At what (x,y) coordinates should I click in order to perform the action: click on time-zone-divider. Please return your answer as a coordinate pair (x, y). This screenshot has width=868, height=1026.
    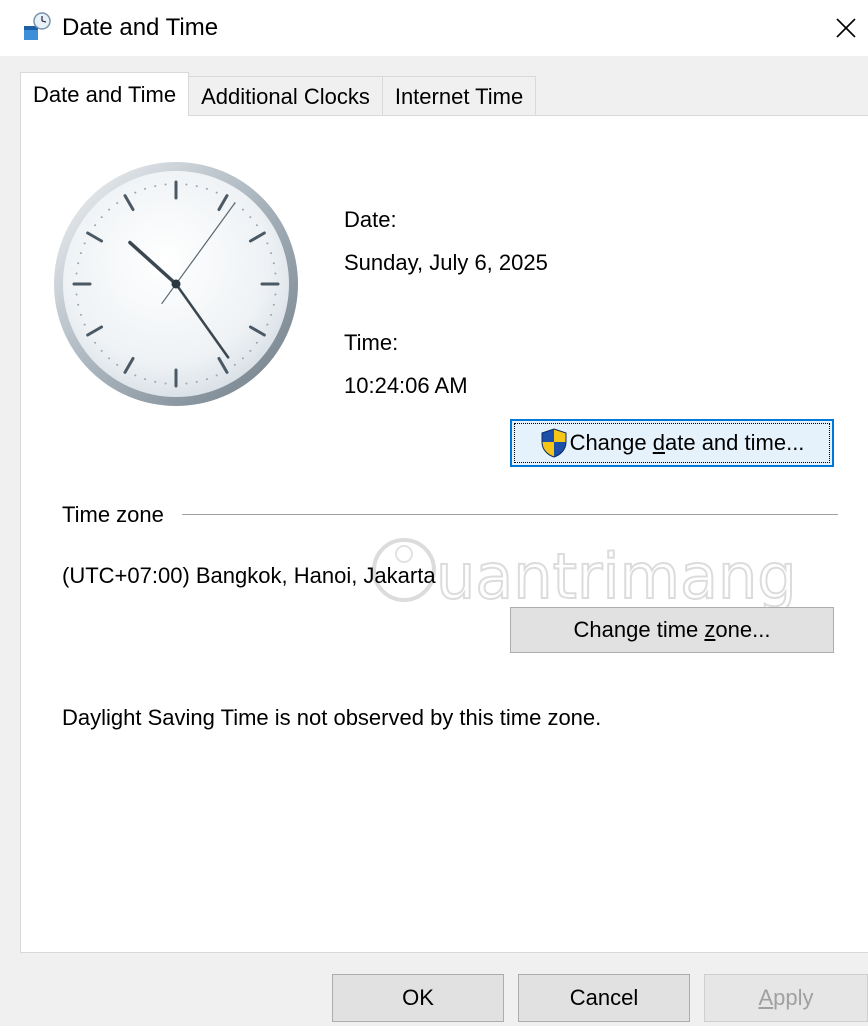
    Looking at the image, I should click on (510, 514).